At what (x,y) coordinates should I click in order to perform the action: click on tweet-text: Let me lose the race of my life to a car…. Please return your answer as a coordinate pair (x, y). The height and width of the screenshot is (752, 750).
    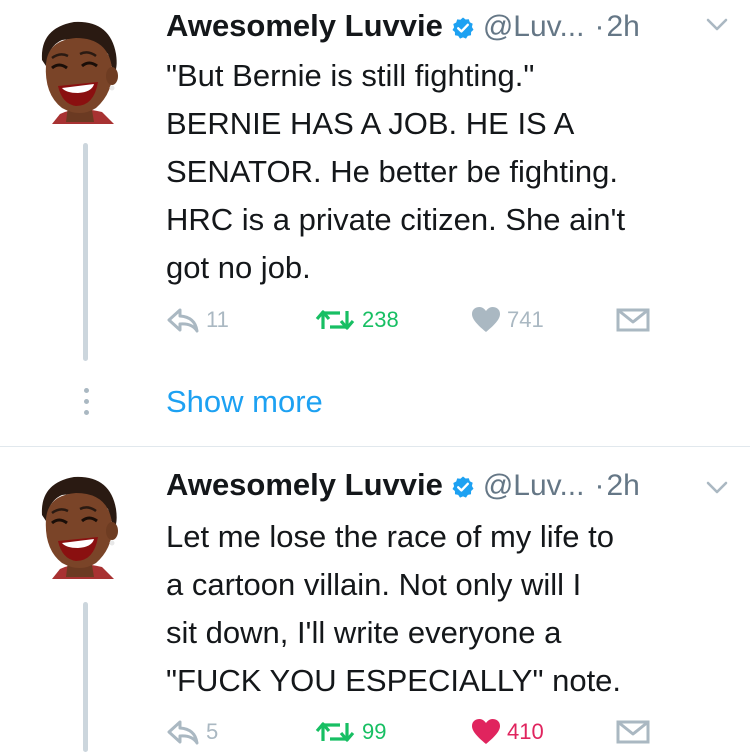
    Looking at the image, I should click on (394, 608).